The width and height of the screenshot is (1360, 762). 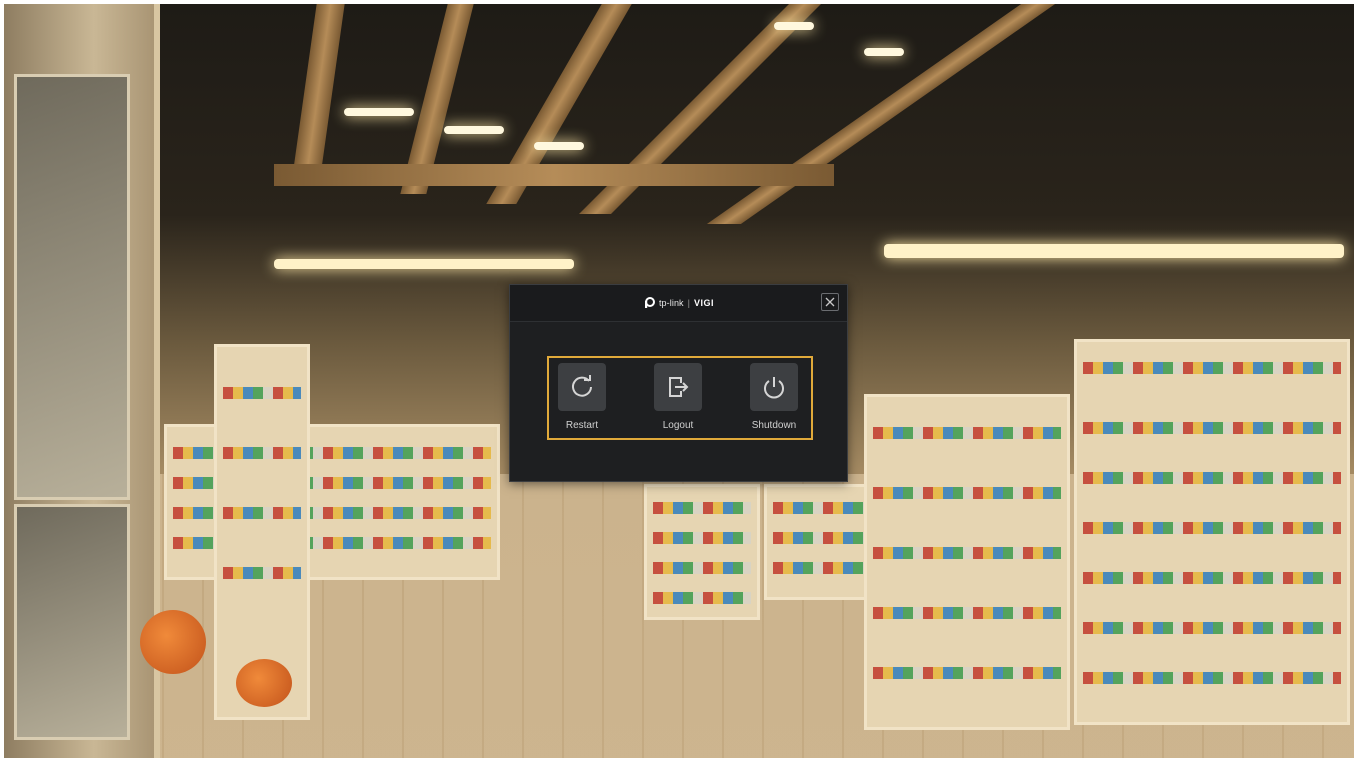 I want to click on logout-label: Logout, so click(x=678, y=425).